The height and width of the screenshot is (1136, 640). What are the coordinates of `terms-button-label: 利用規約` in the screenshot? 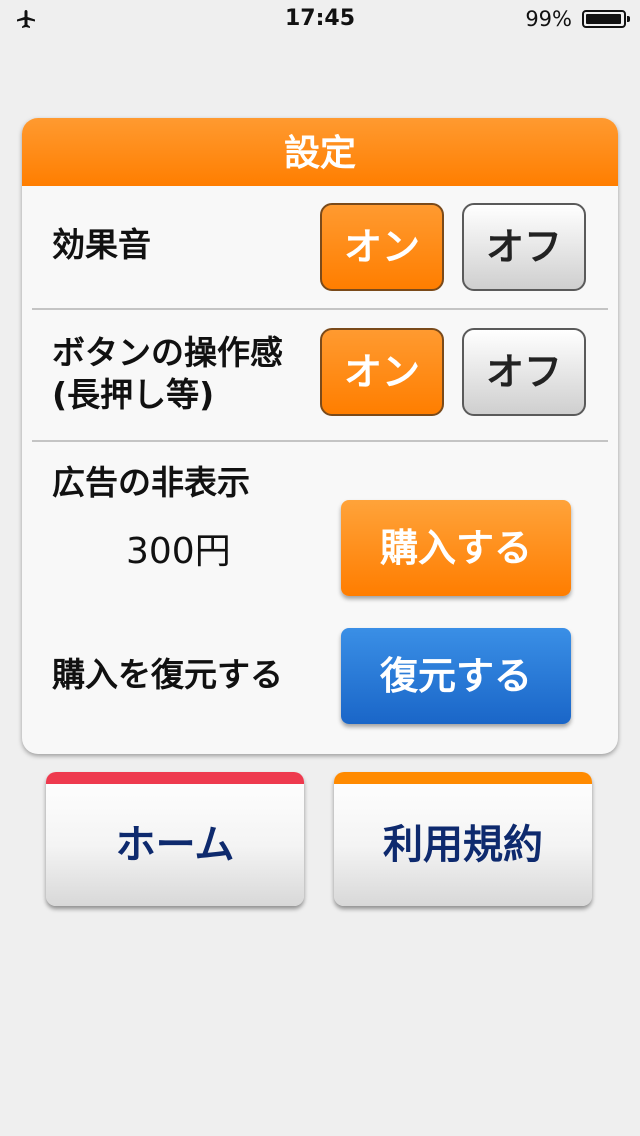 It's located at (463, 845).